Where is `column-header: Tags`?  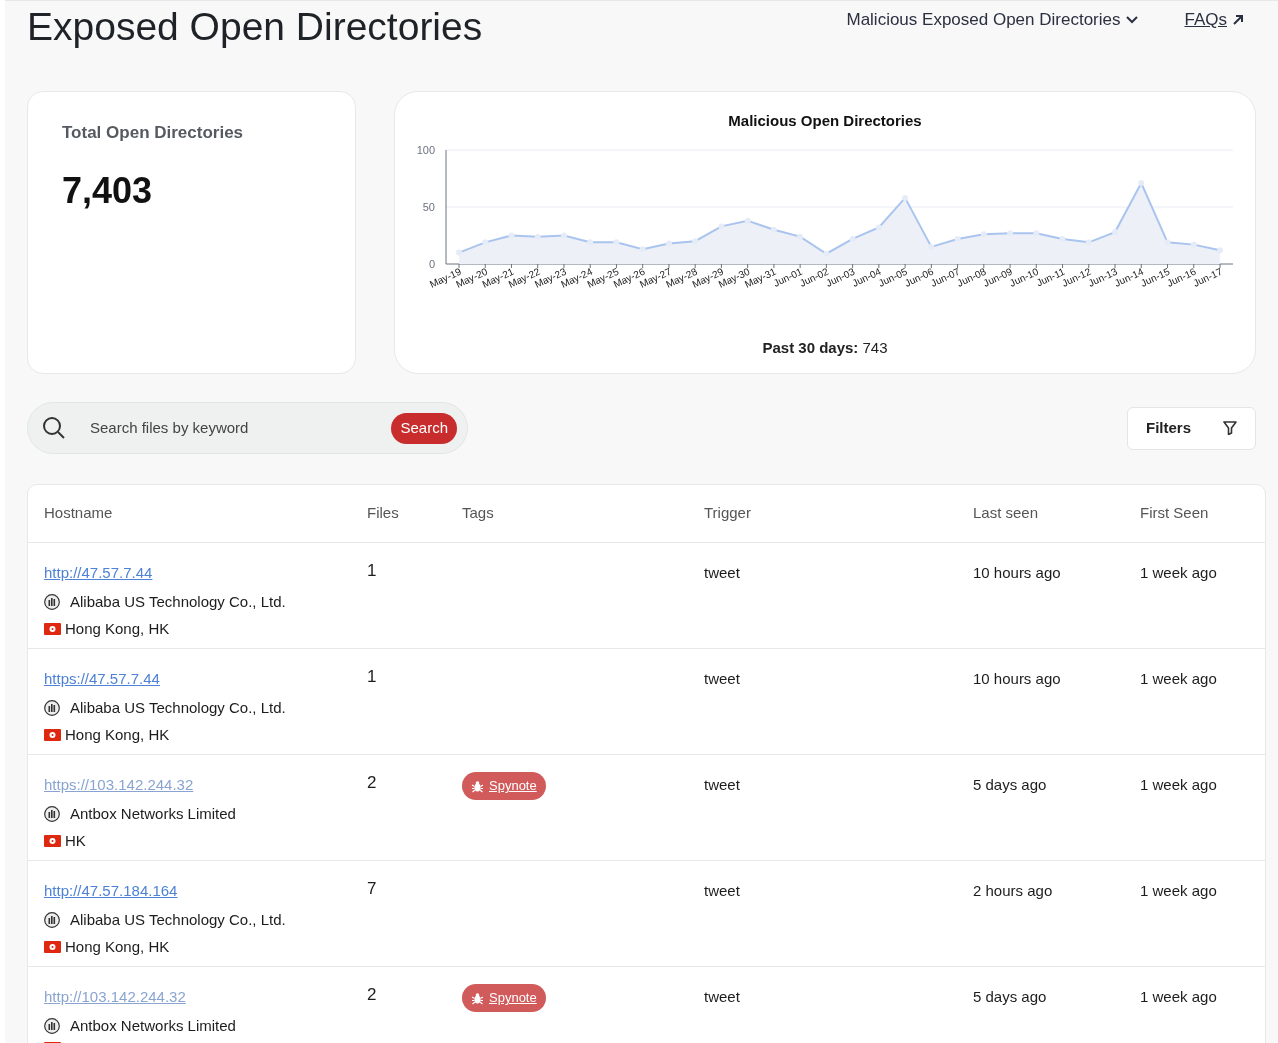 column-header: Tags is located at coordinates (478, 513).